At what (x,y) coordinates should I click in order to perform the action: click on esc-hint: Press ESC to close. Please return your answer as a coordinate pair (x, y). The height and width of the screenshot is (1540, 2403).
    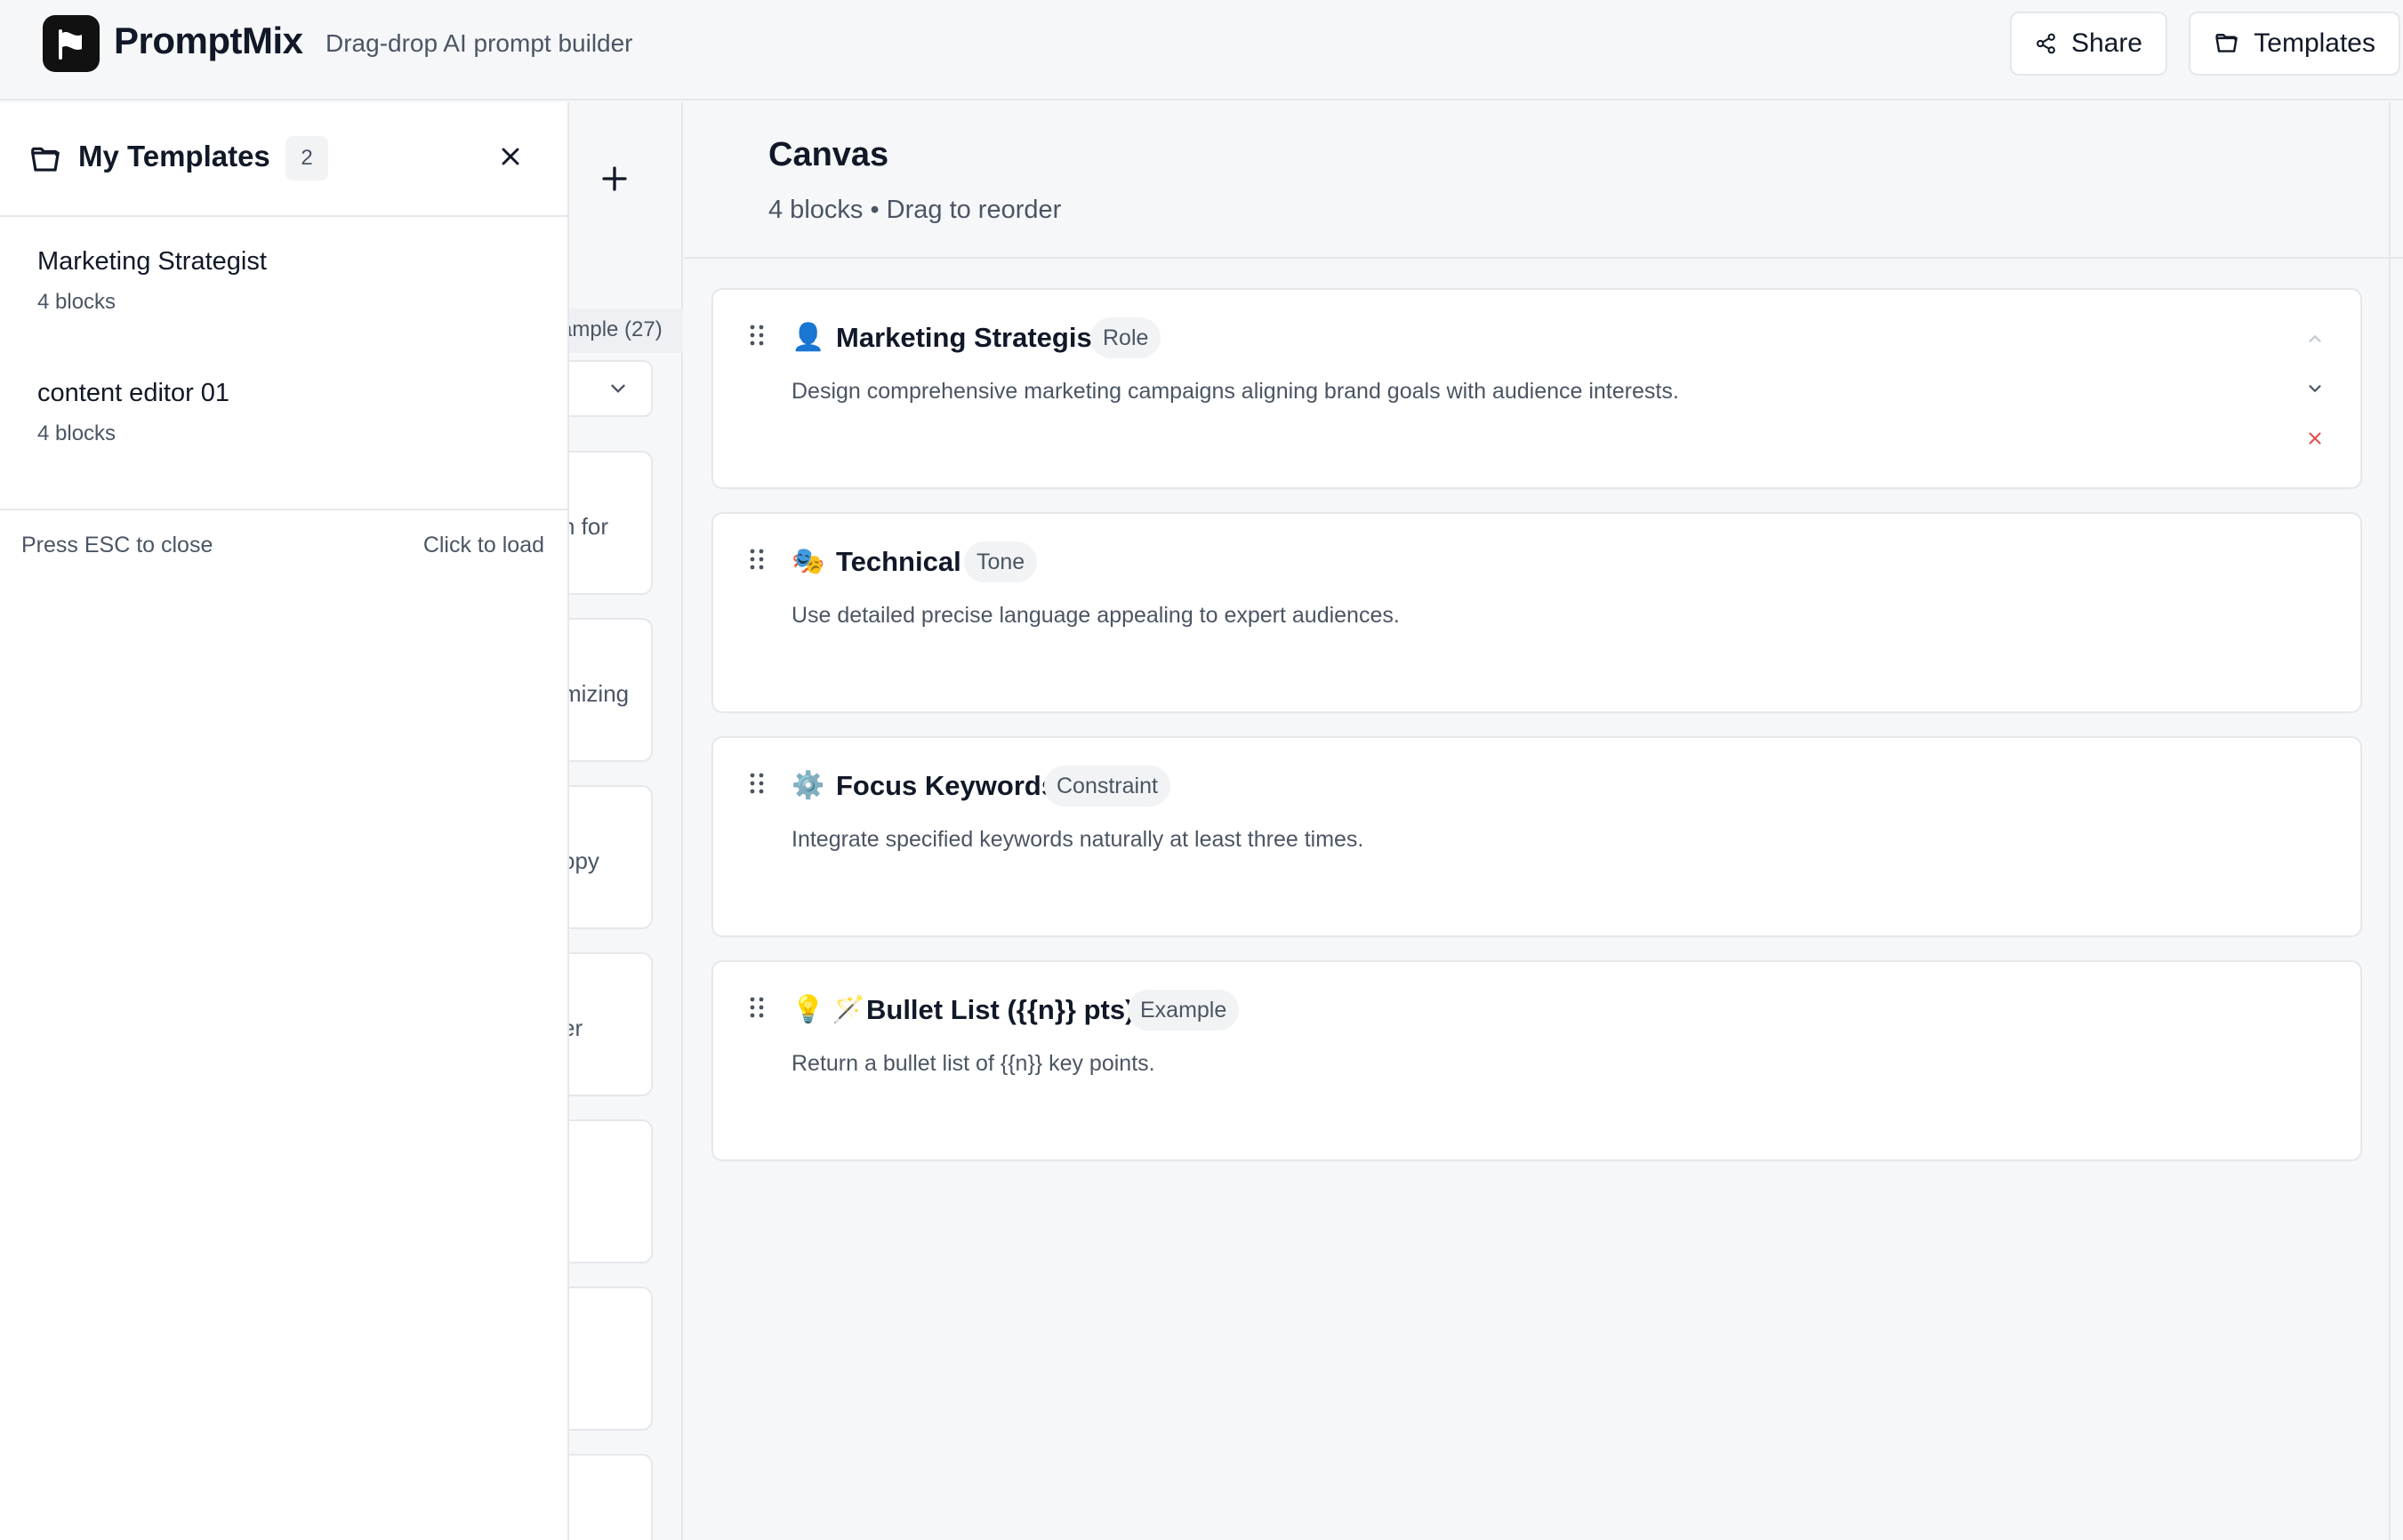
    Looking at the image, I should click on (117, 545).